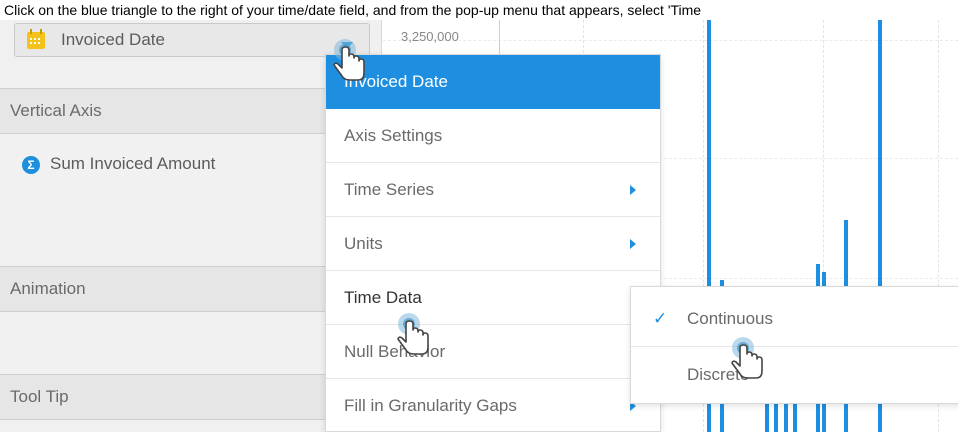 This screenshot has height=432, width=958. I want to click on menu-item-label: Units, so click(363, 243).